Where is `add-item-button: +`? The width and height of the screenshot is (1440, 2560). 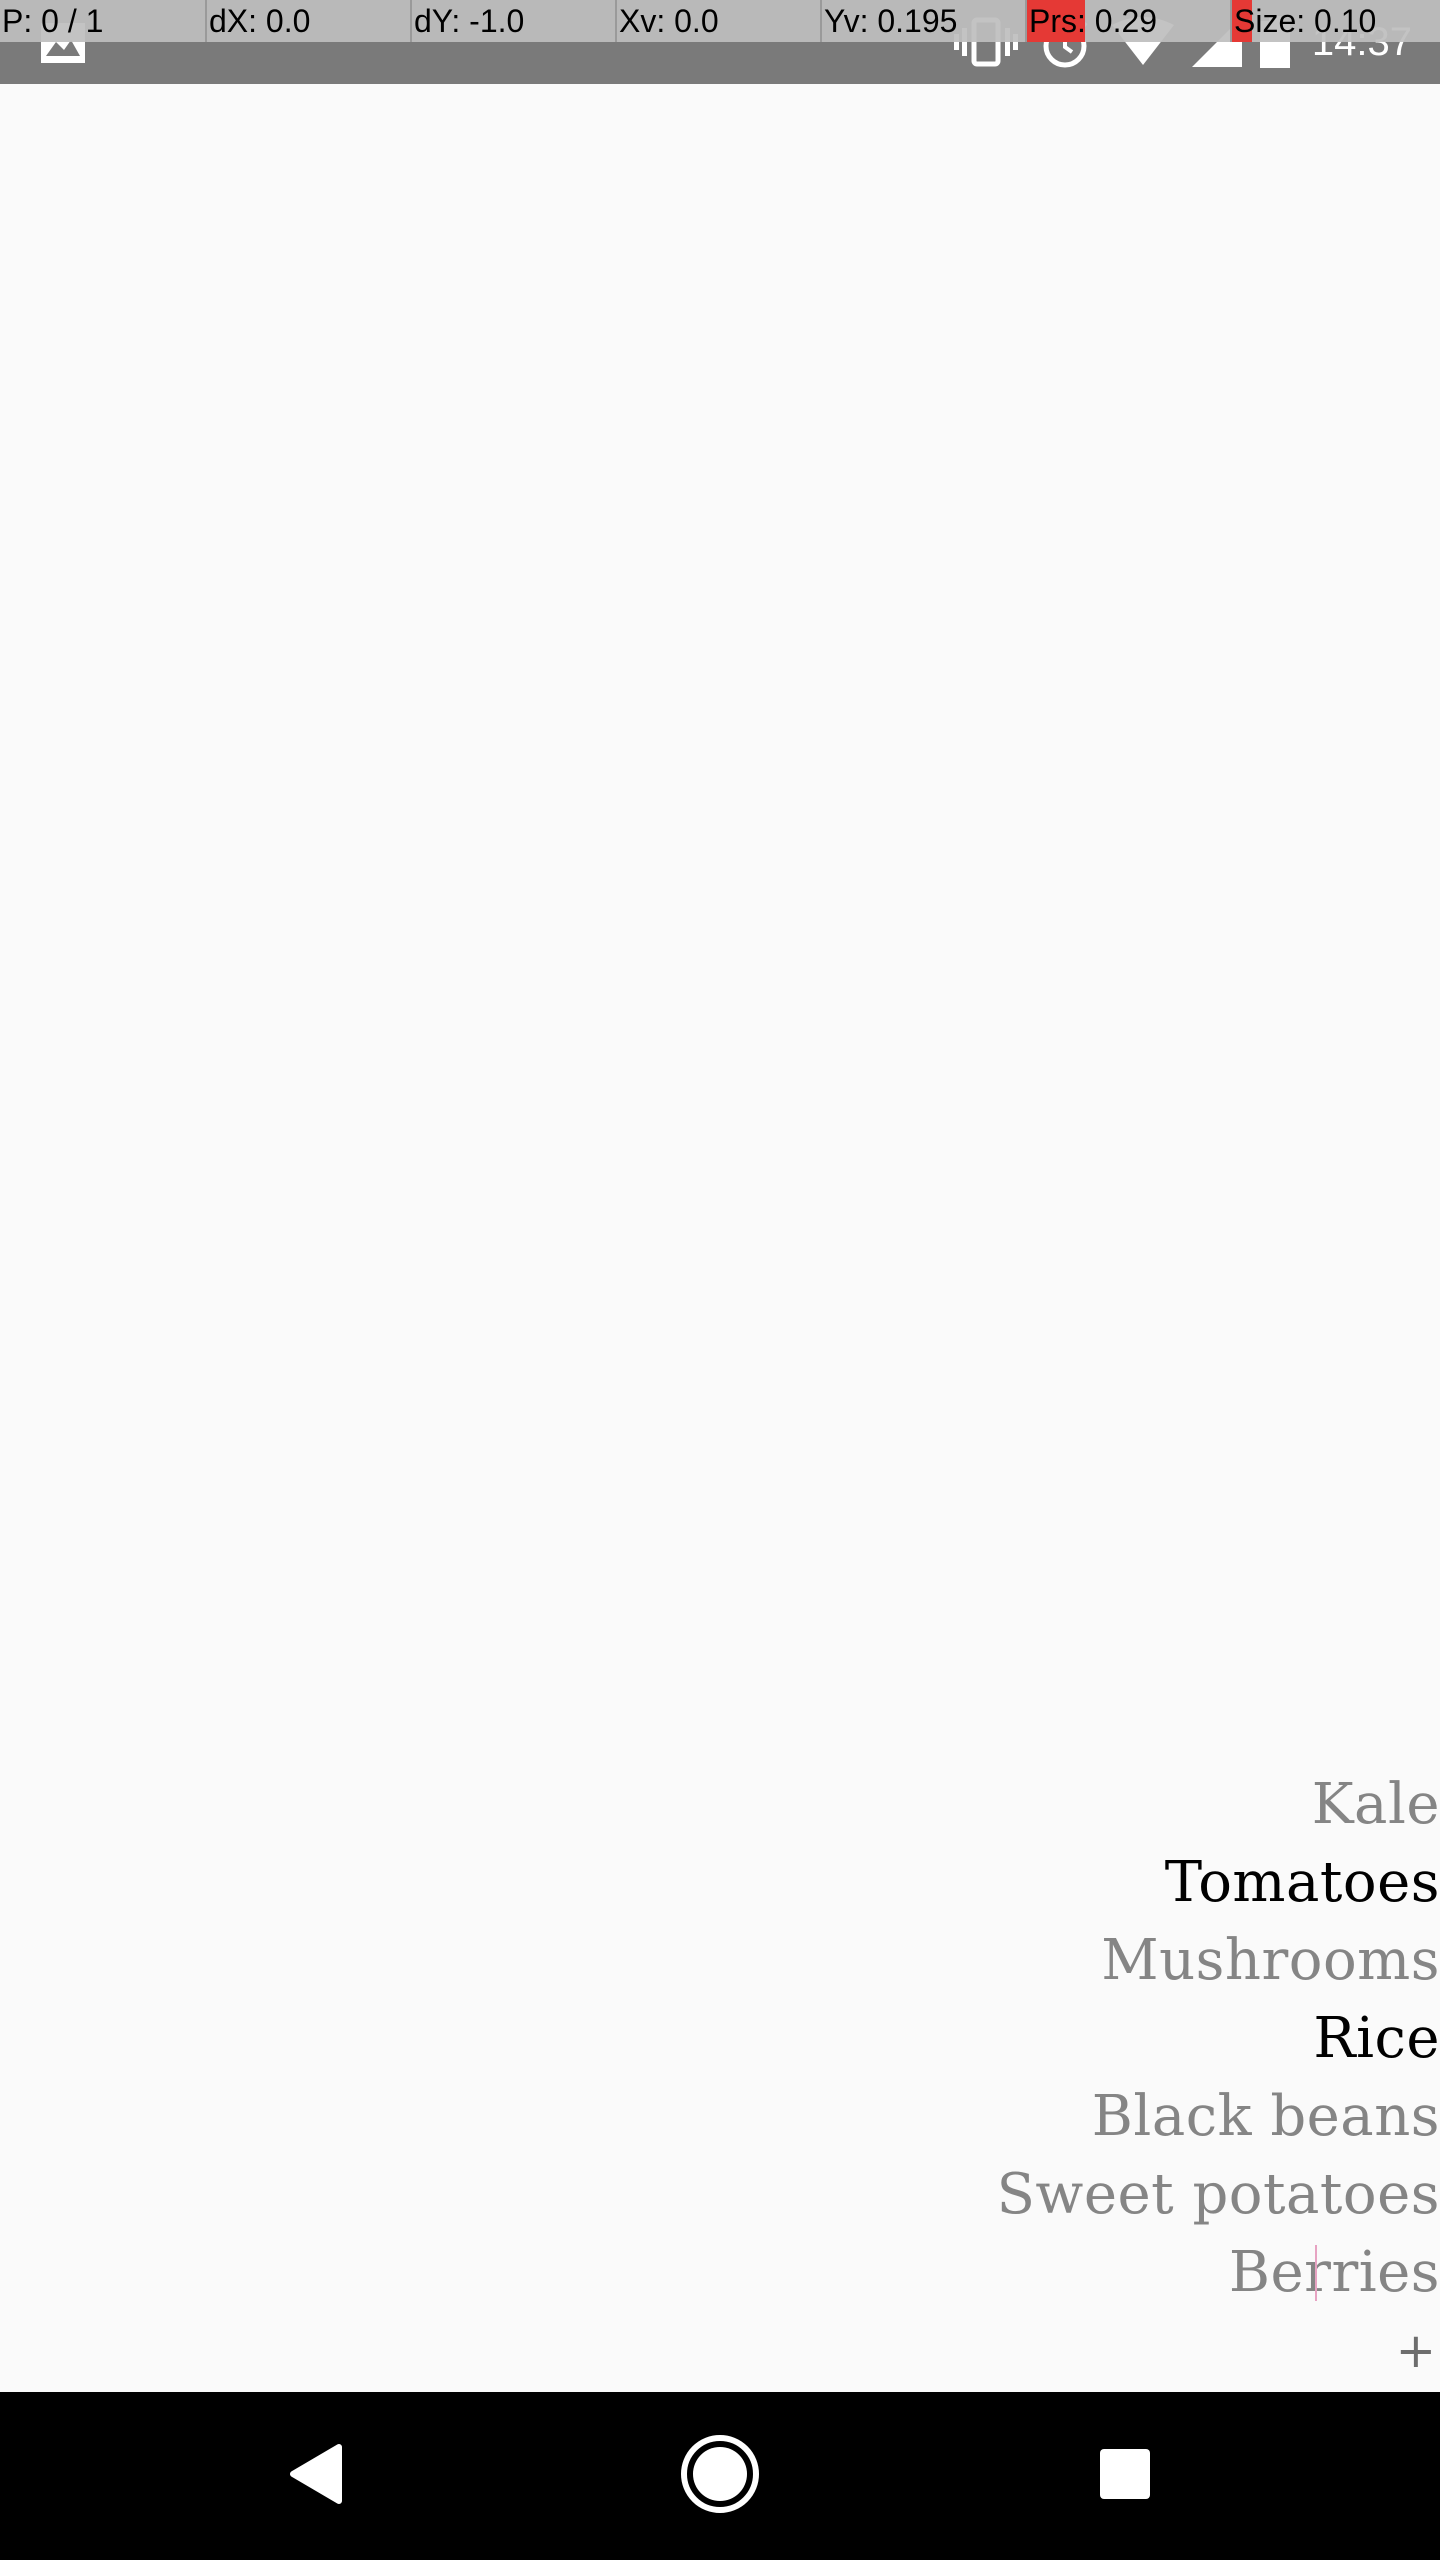 add-item-button: + is located at coordinates (1418, 2351).